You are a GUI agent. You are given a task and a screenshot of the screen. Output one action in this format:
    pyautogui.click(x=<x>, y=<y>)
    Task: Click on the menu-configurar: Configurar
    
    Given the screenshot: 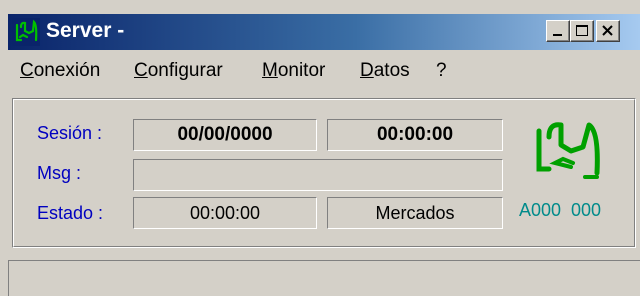 What is the action you would take?
    pyautogui.click(x=178, y=71)
    